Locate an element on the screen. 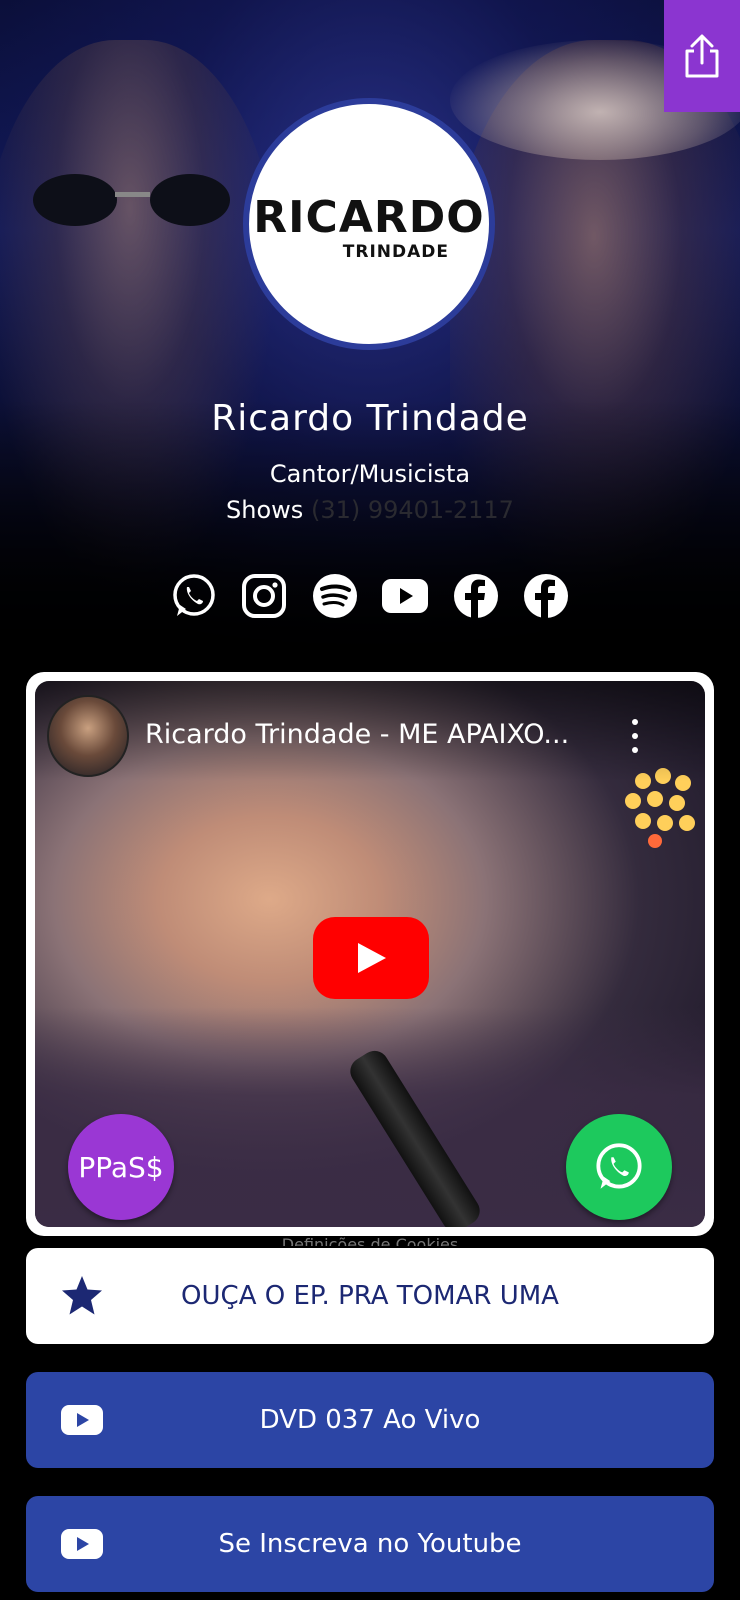 Image resolution: width=740 pixels, height=1600 pixels. profile-role: Cantor/Musicista is located at coordinates (370, 474).